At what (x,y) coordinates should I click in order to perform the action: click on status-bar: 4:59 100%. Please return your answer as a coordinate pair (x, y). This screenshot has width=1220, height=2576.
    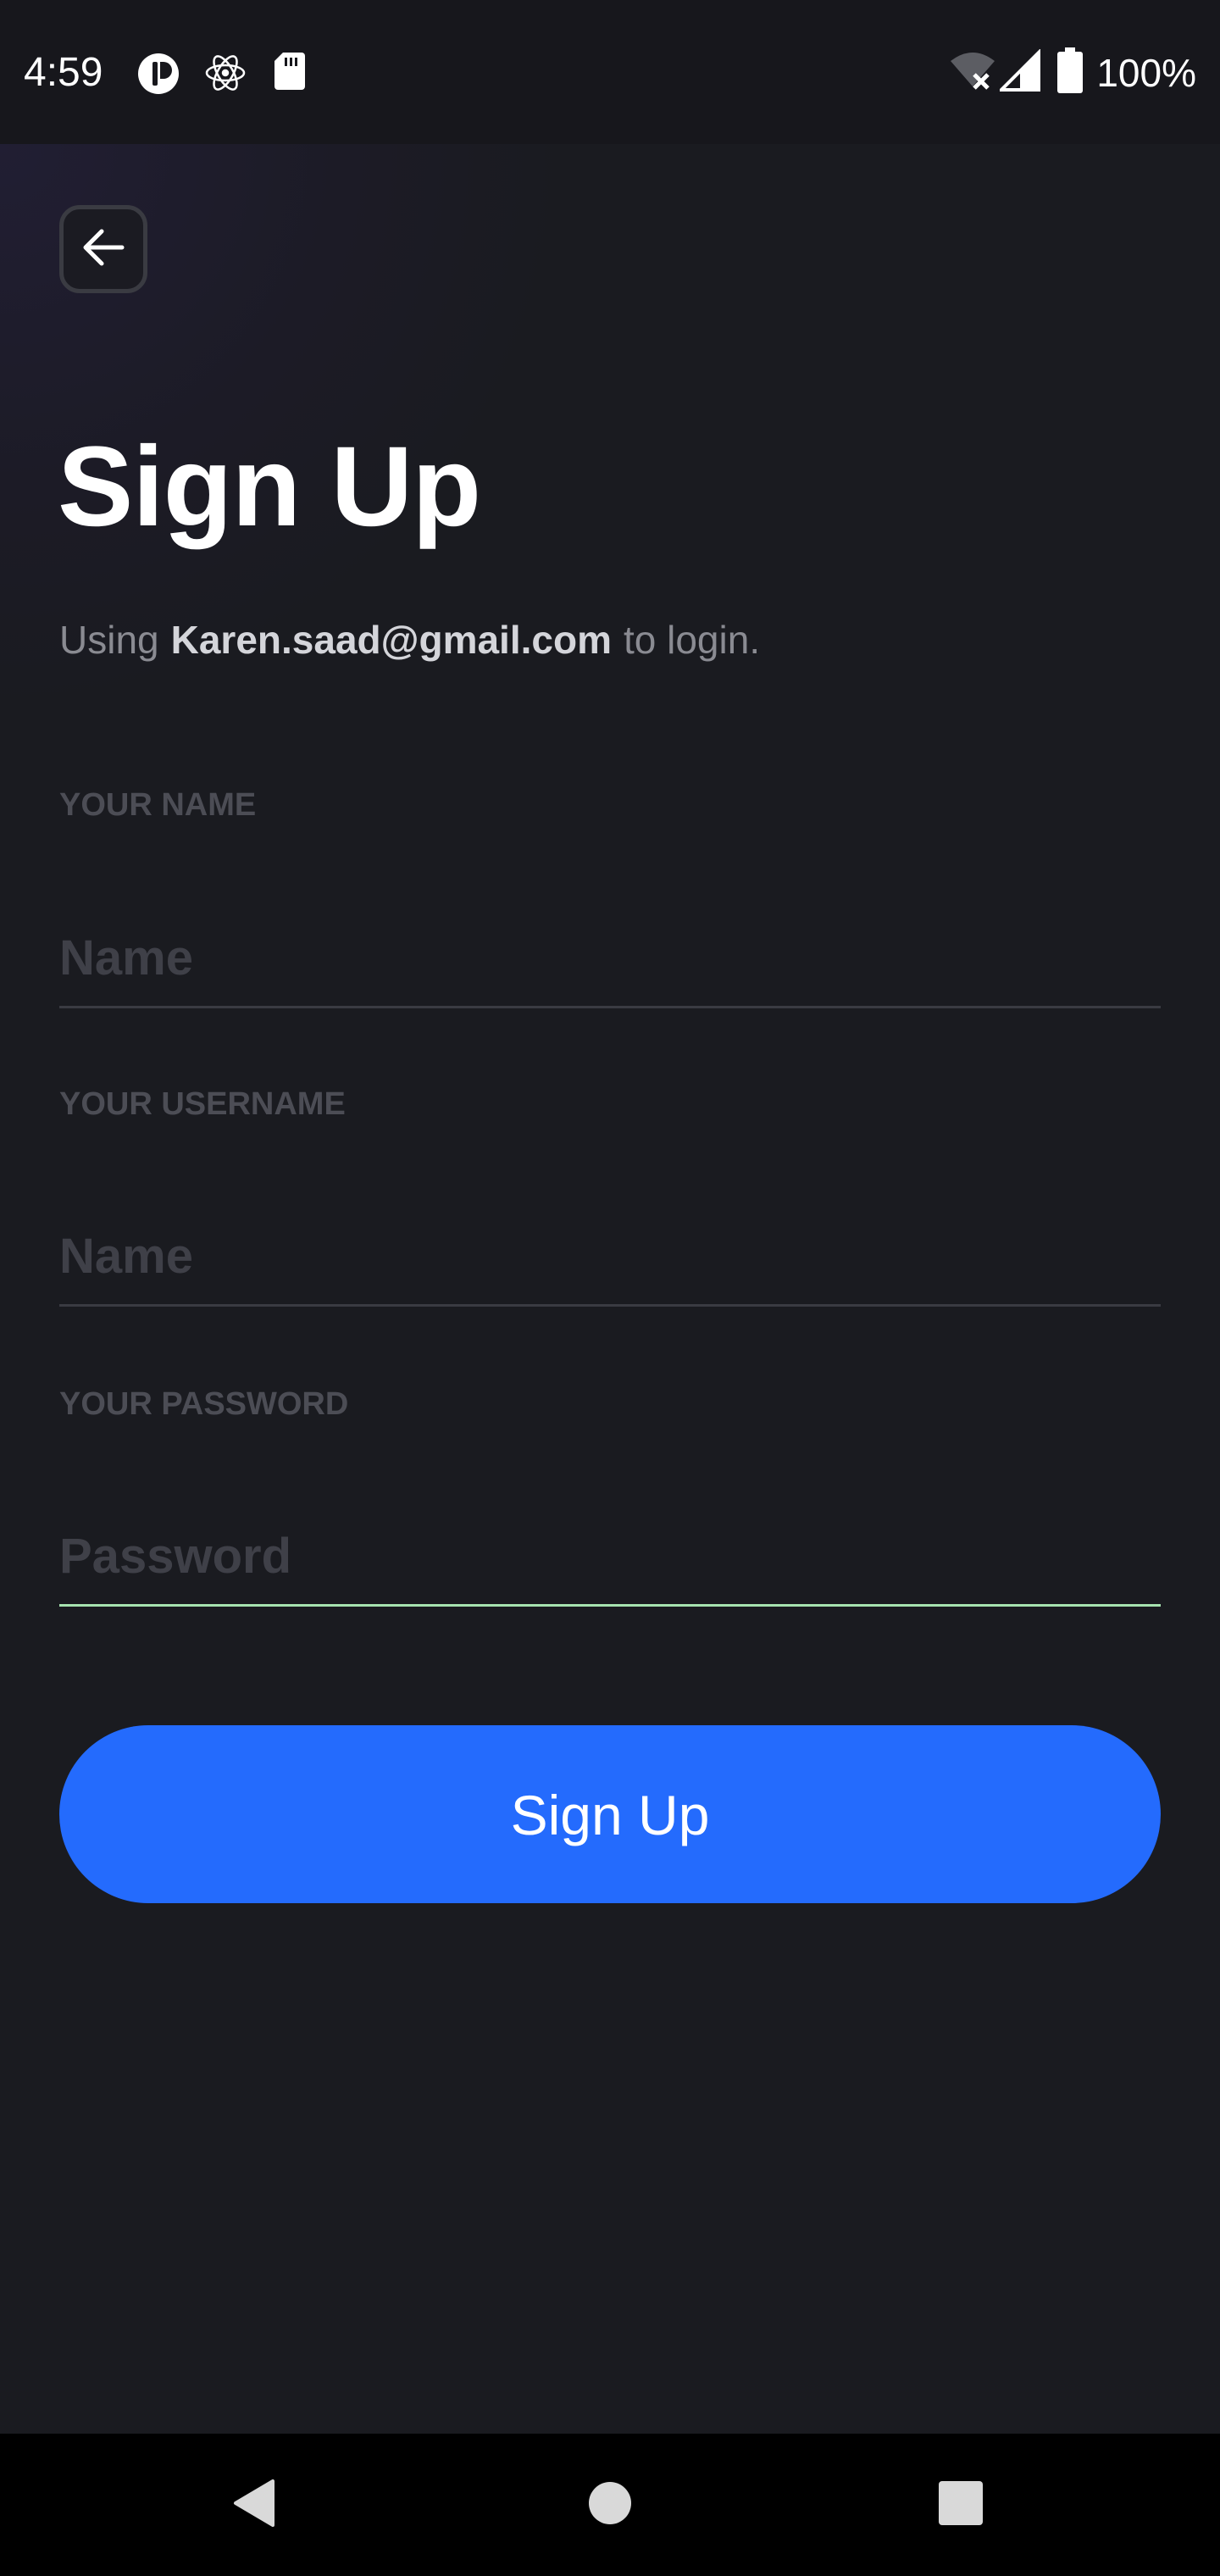
    Looking at the image, I should click on (610, 72).